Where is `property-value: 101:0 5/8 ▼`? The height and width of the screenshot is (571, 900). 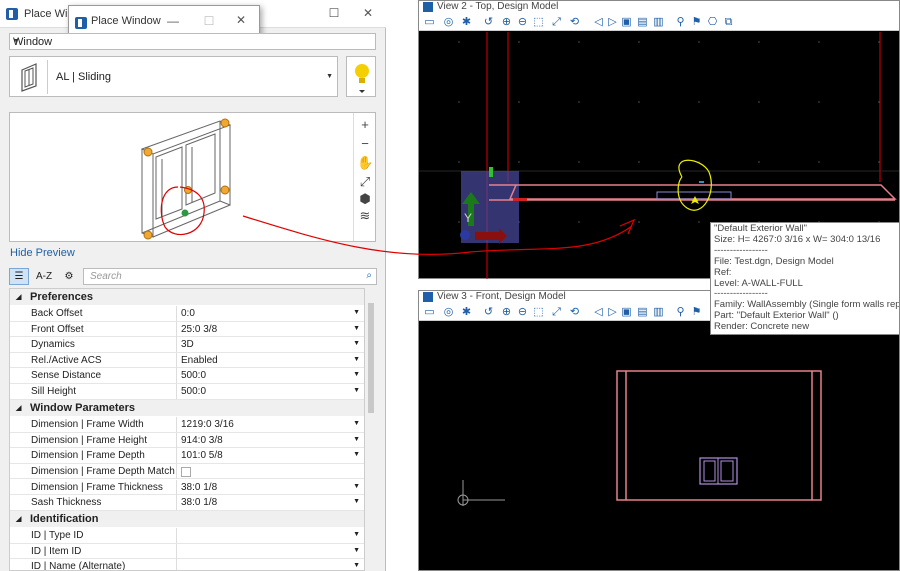 property-value: 101:0 5/8 ▼ is located at coordinates (270, 456).